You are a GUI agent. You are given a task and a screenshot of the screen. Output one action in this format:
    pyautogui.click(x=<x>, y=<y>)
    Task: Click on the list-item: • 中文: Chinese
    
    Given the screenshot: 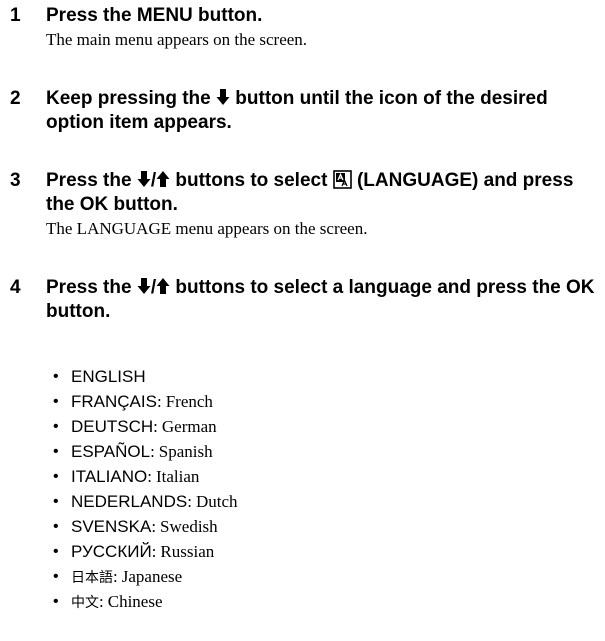 What is the action you would take?
    pyautogui.click(x=145, y=601)
    